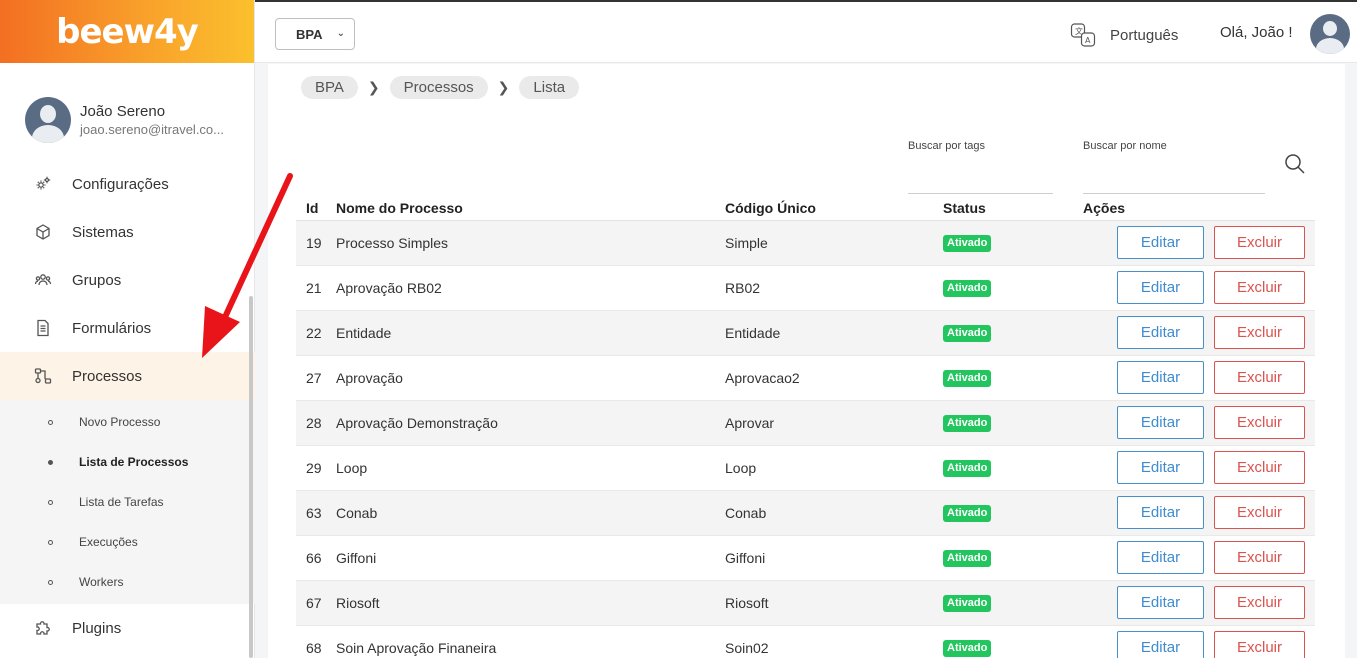 The width and height of the screenshot is (1357, 658). I want to click on sidebar-item-grupos: Grupos, so click(127, 280).